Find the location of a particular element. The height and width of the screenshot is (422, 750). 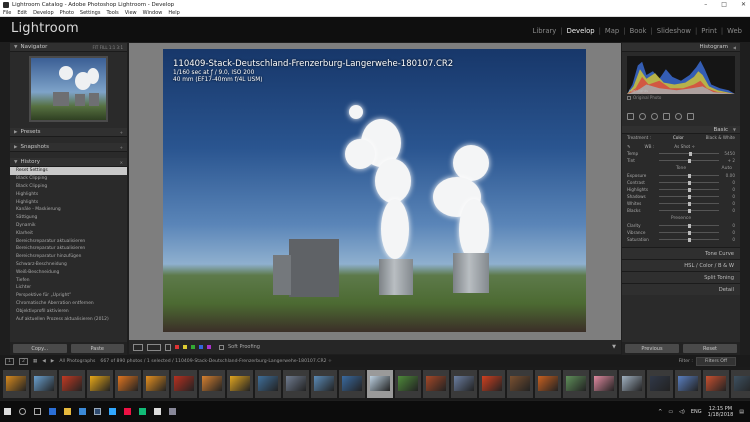

menu-edit: Edit is located at coordinates (22, 13).